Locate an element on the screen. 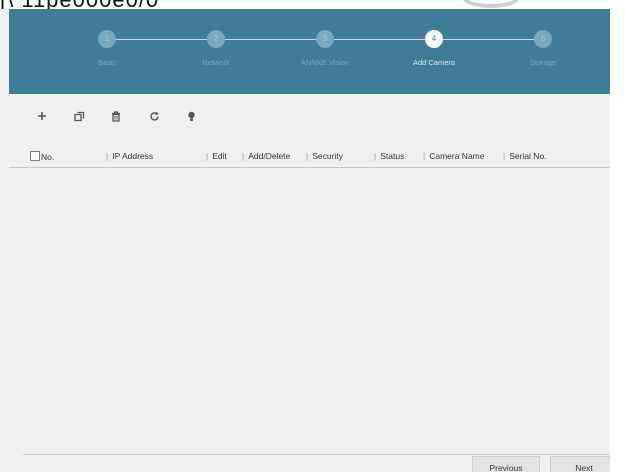  cropped-overlay-text: [\ 11pe000e0/0 is located at coordinates (79, 4).